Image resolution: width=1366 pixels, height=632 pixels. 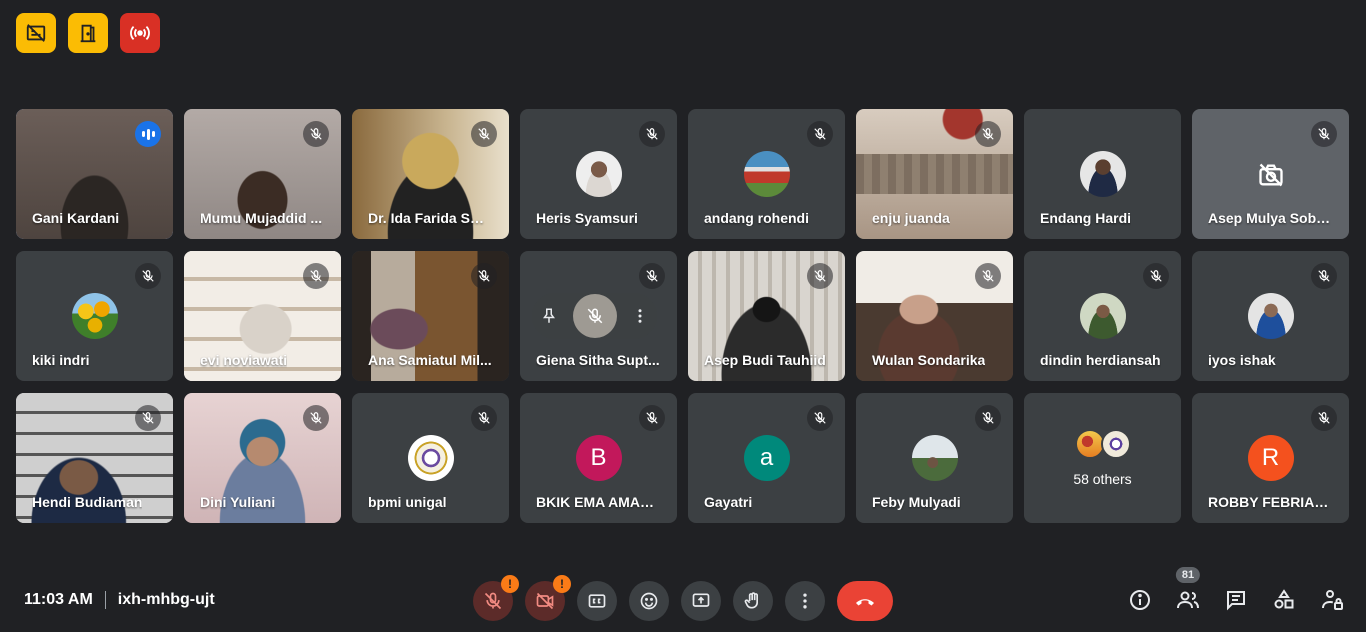 I want to click on others-tile: 58 others, so click(x=1102, y=458).